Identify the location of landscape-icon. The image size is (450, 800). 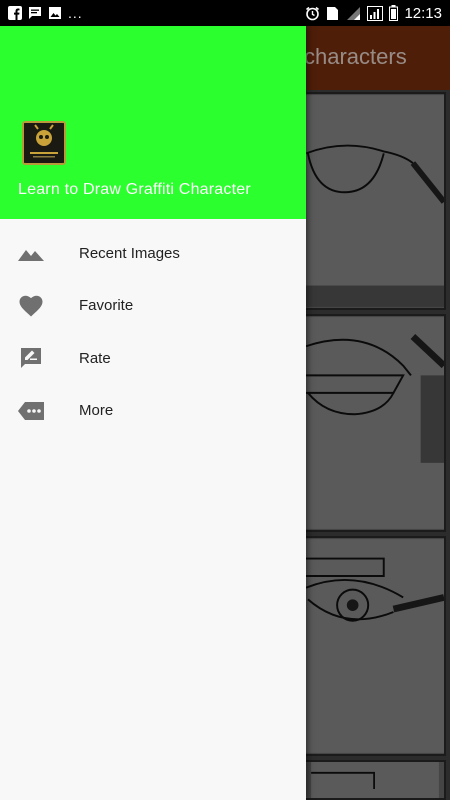
(31, 253).